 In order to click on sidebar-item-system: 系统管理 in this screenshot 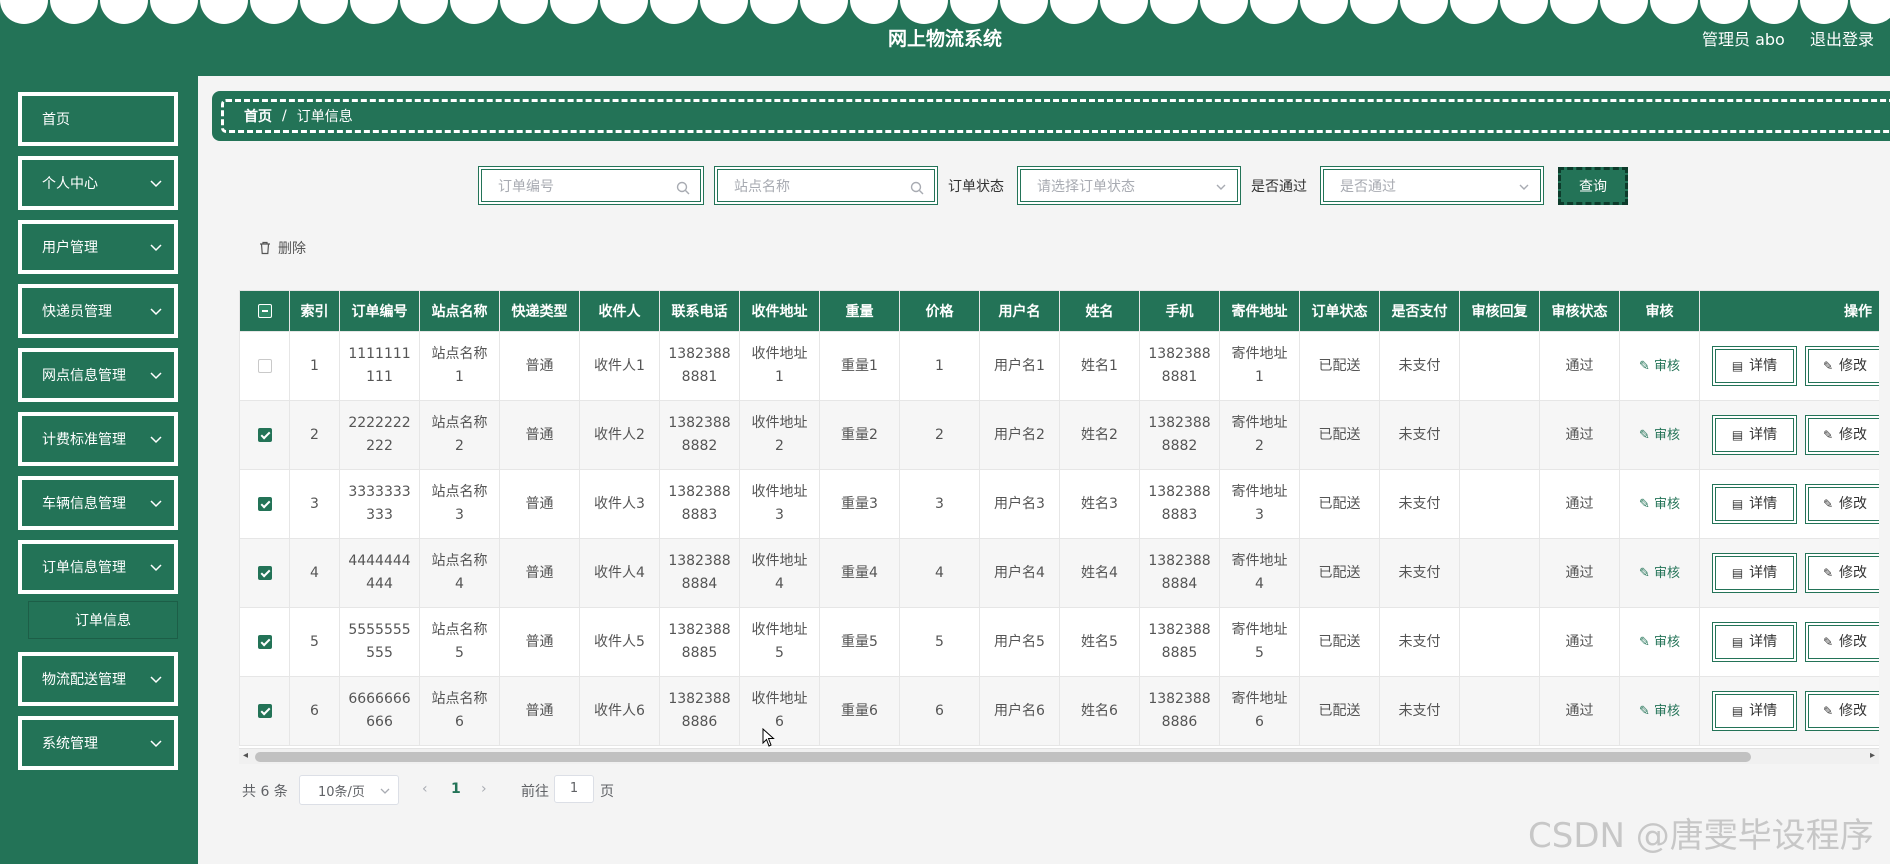, I will do `click(98, 743)`.